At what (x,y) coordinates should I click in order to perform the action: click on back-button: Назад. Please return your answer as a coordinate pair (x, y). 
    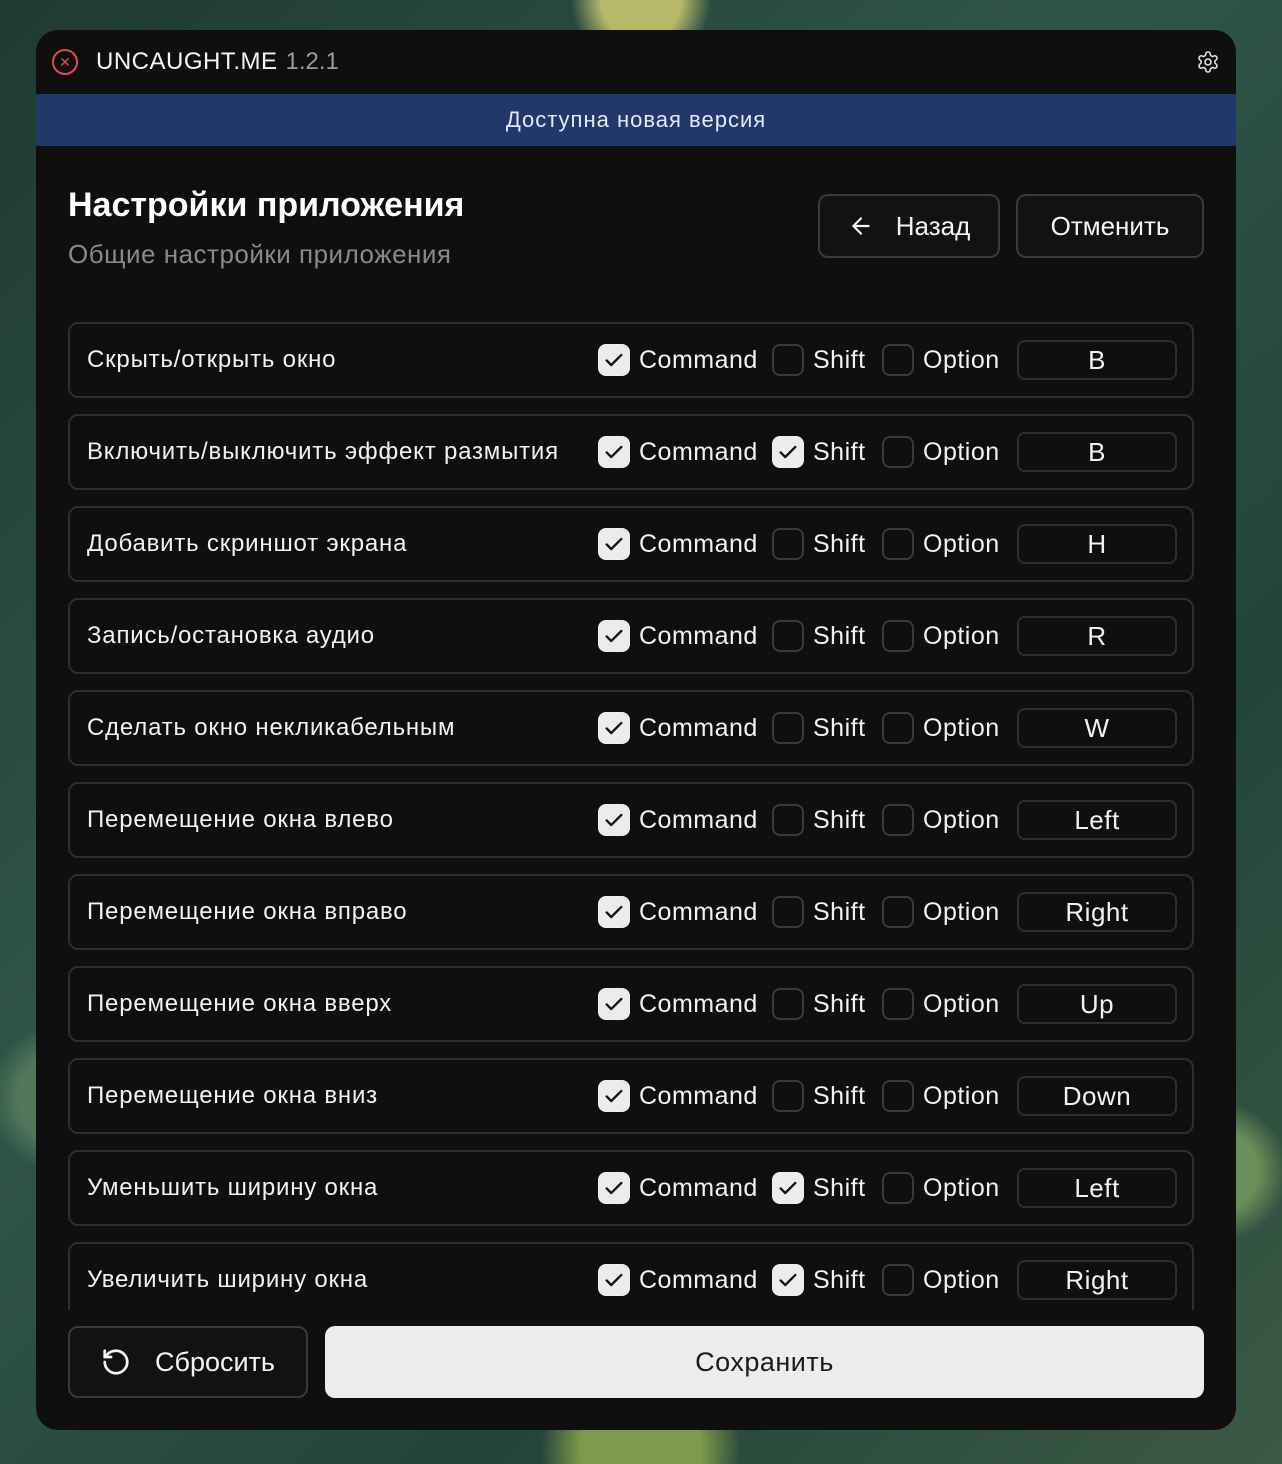
    Looking at the image, I should click on (909, 226).